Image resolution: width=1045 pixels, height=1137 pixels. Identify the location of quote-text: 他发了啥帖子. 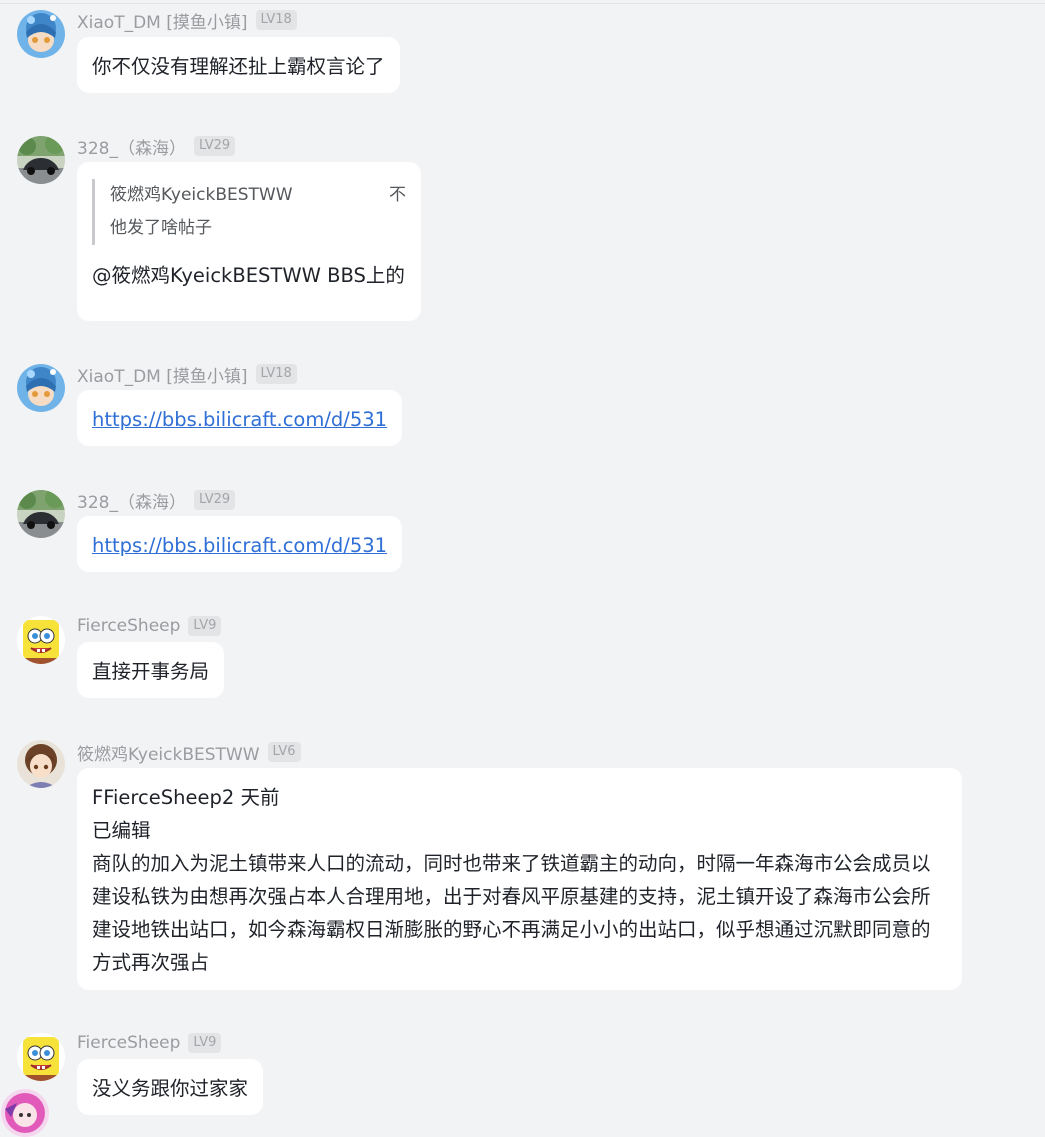
(161, 228).